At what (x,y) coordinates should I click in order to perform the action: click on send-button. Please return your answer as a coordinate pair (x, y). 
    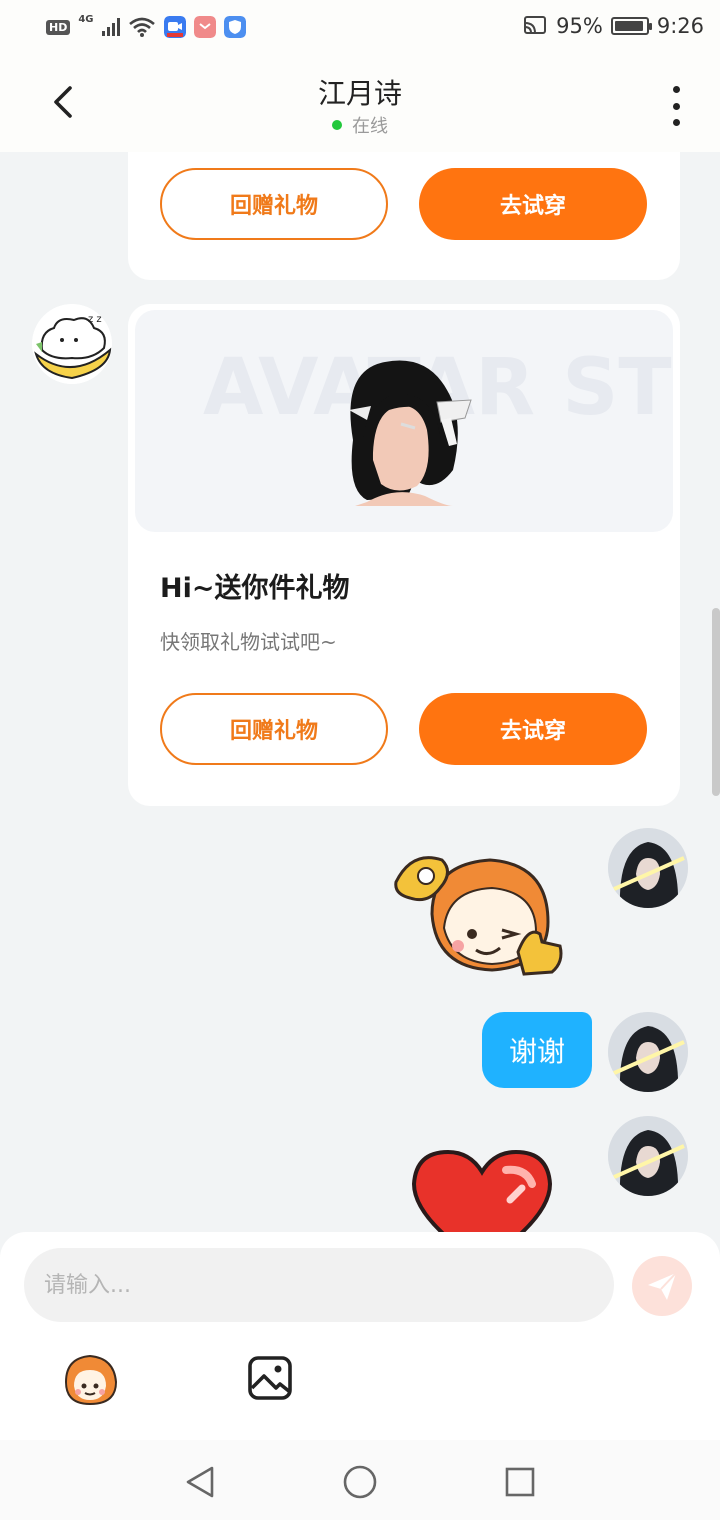
    Looking at the image, I should click on (662, 1286).